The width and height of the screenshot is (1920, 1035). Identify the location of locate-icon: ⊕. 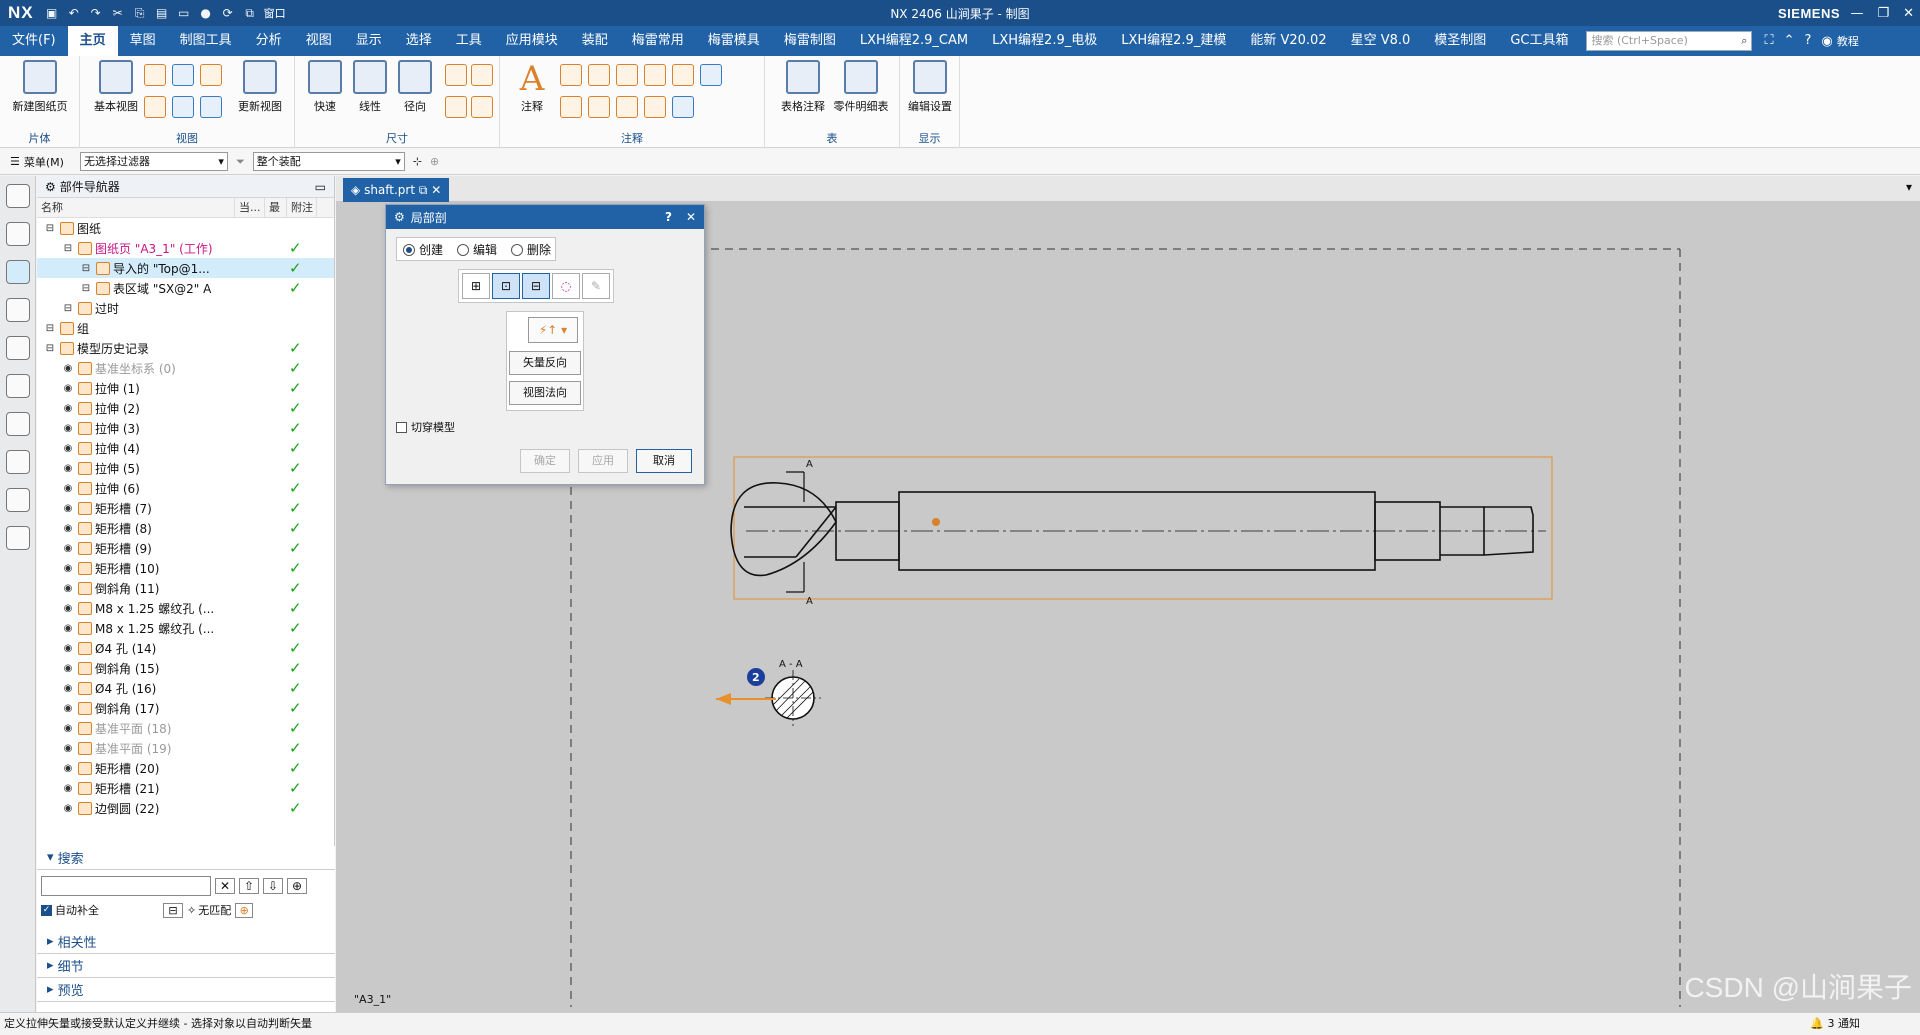
(244, 910).